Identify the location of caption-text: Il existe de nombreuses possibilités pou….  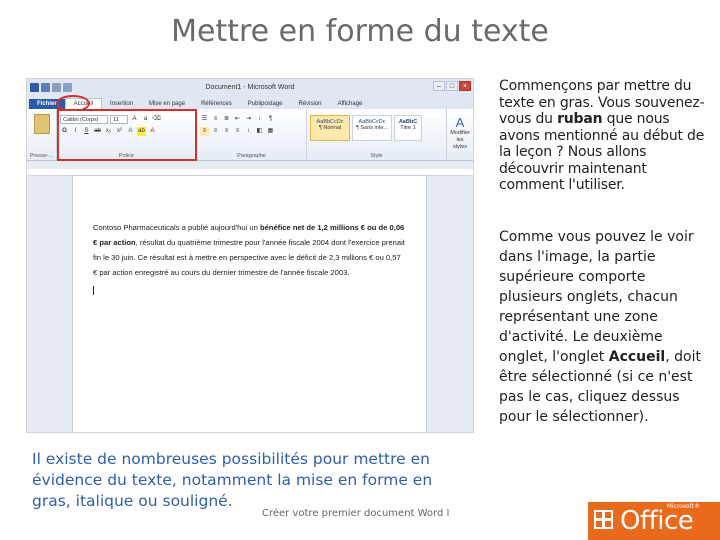
(232, 480).